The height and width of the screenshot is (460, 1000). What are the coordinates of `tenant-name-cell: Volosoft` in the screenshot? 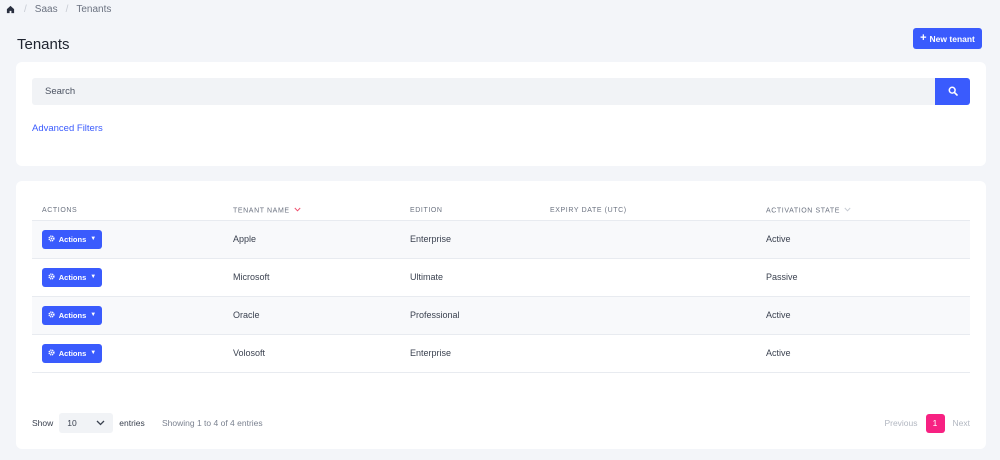 It's located at (311, 353).